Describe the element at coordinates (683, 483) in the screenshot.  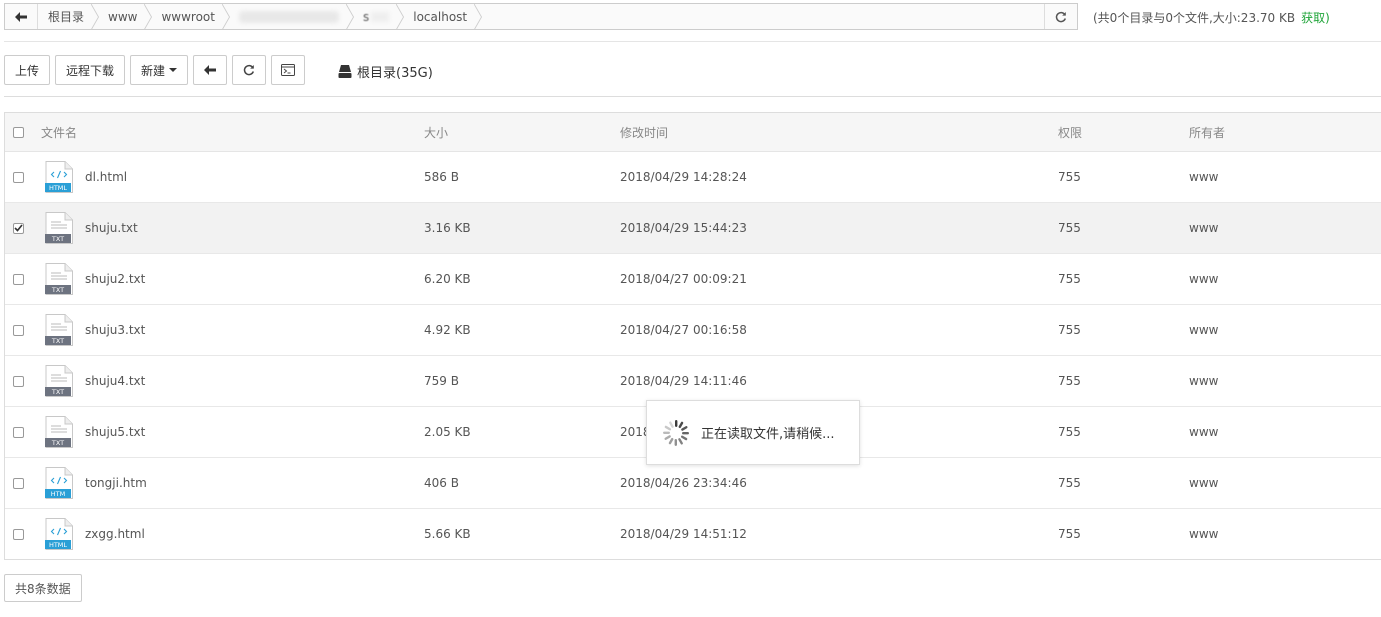
I see `file-mtime: 2018/04/26 23:34:46` at that location.